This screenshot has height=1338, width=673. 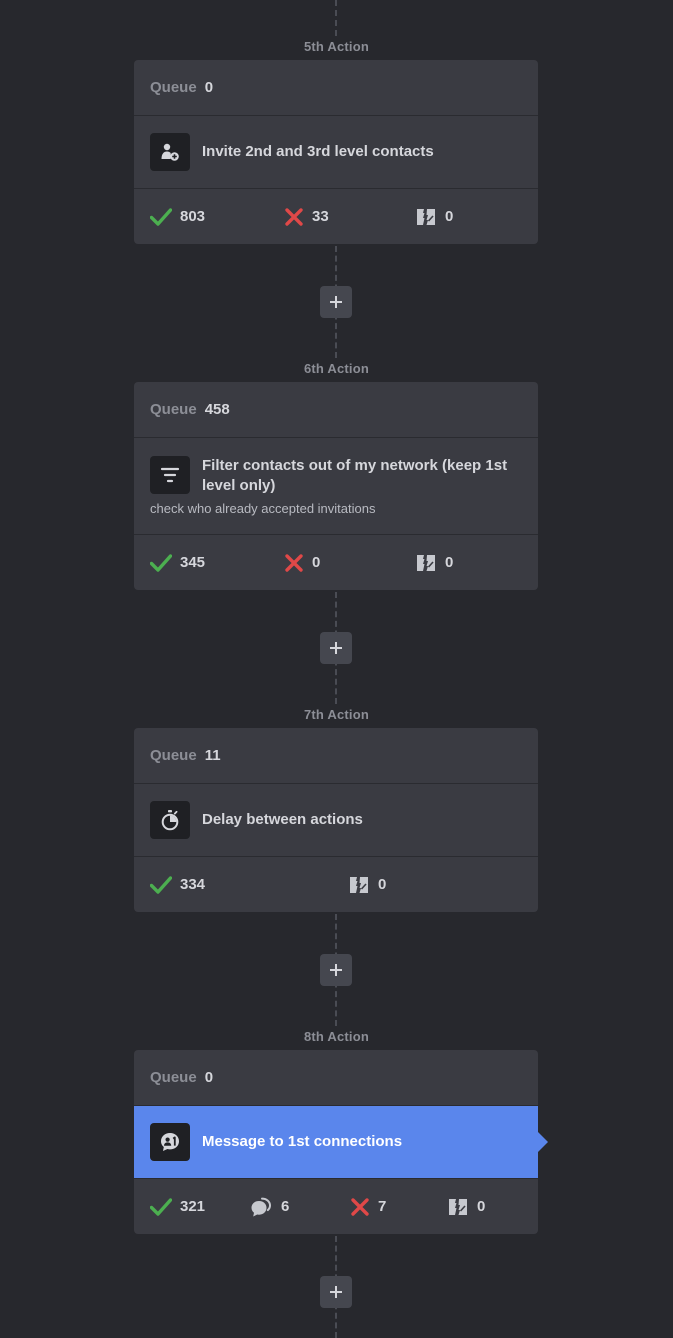 I want to click on success-stat: 321, so click(x=177, y=1206).